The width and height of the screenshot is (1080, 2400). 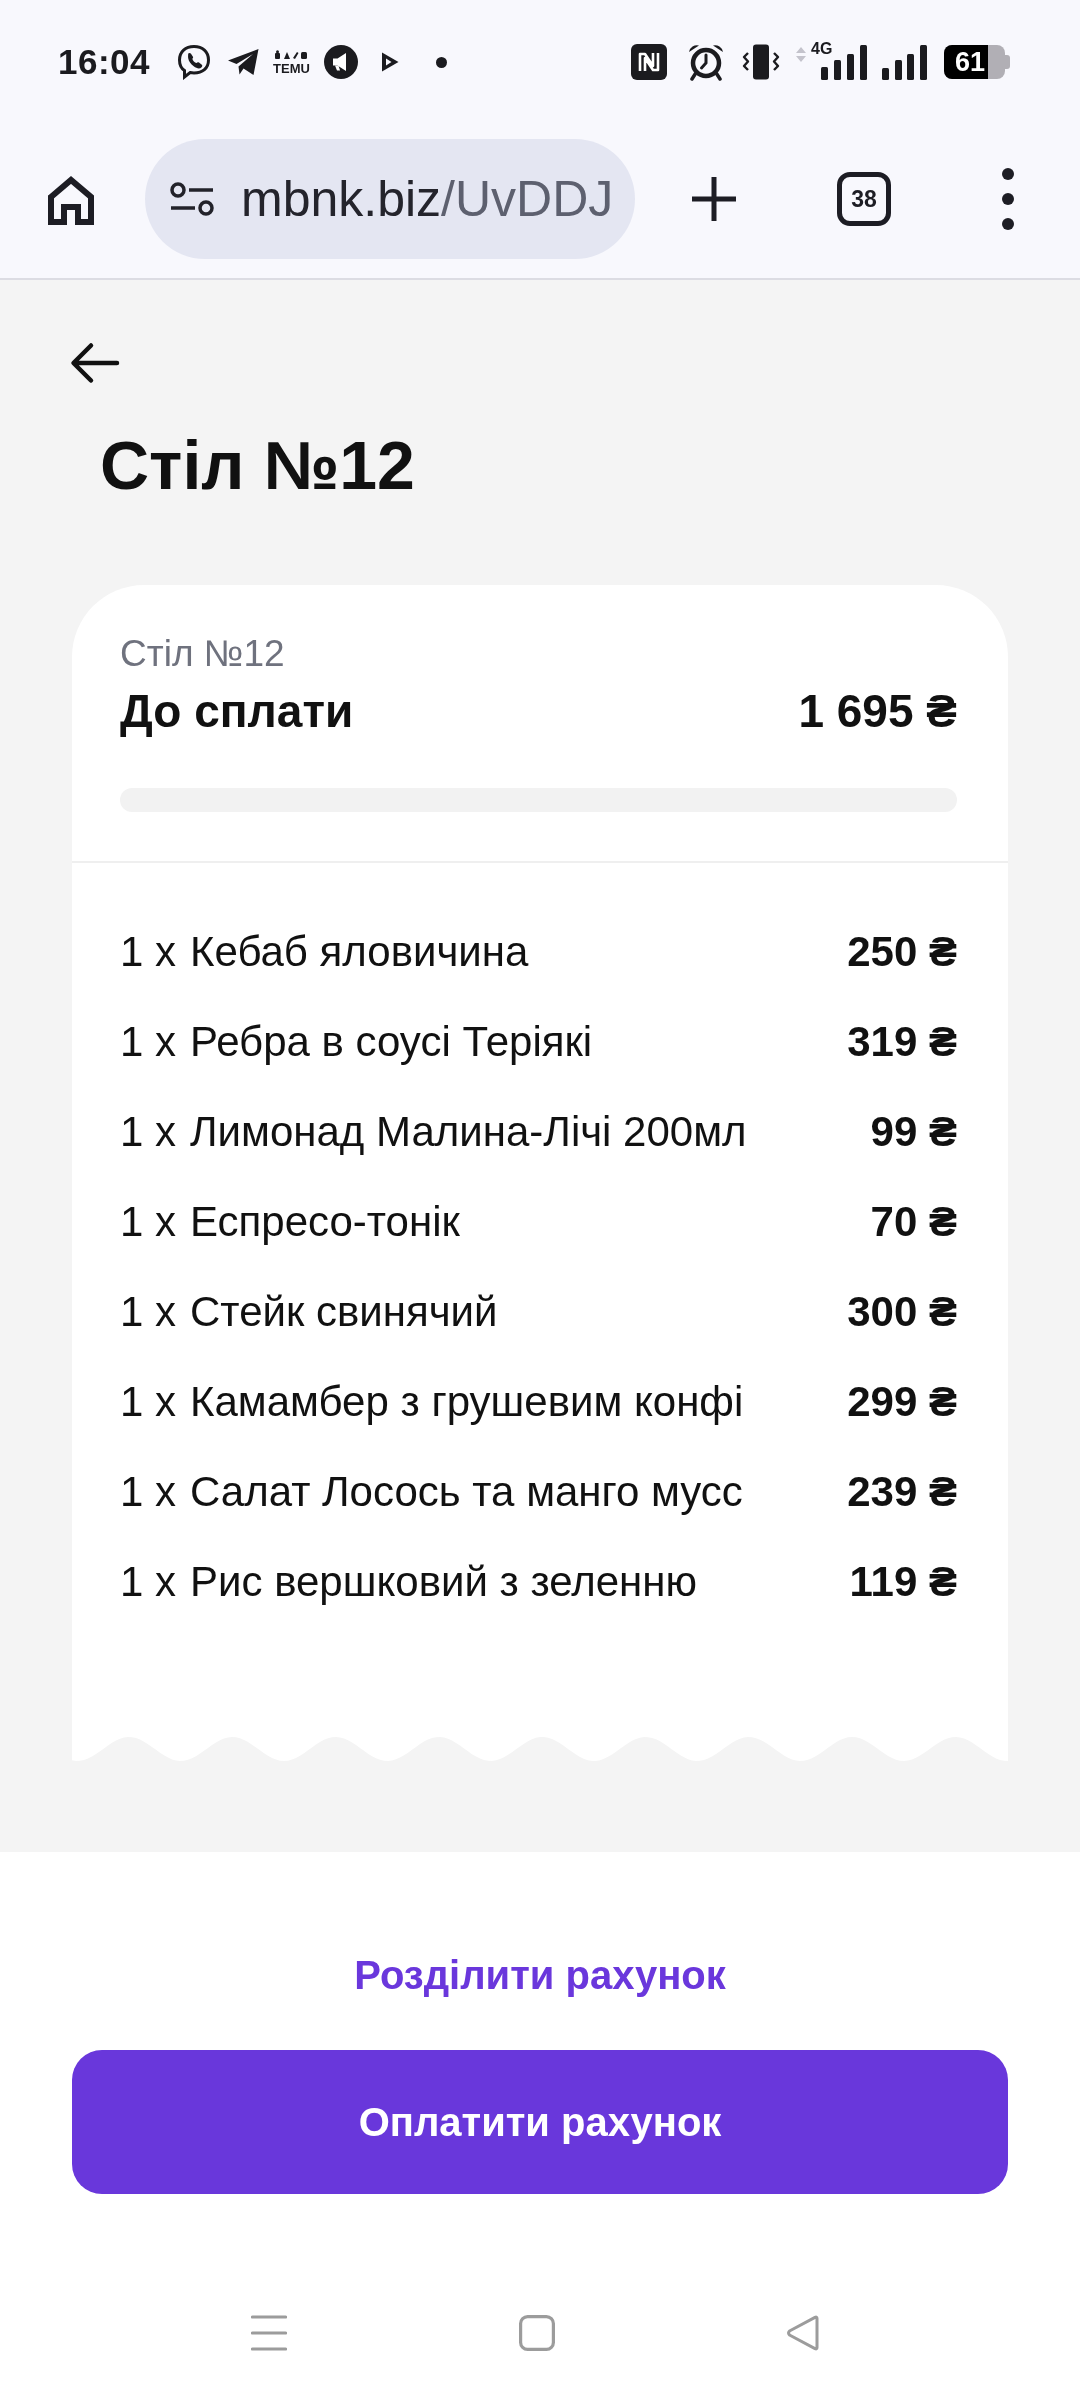 What do you see at coordinates (202, 654) in the screenshot?
I see `table-label: Стіл №12` at bounding box center [202, 654].